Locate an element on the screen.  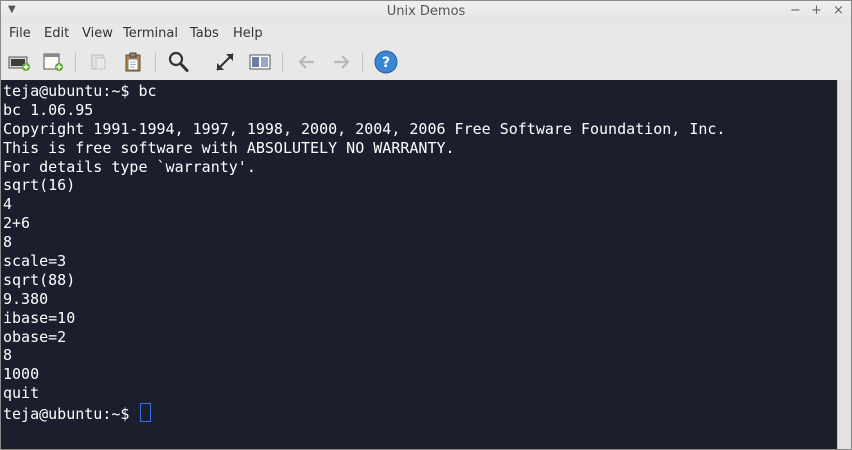
forward-arrow-icon is located at coordinates (342, 62).